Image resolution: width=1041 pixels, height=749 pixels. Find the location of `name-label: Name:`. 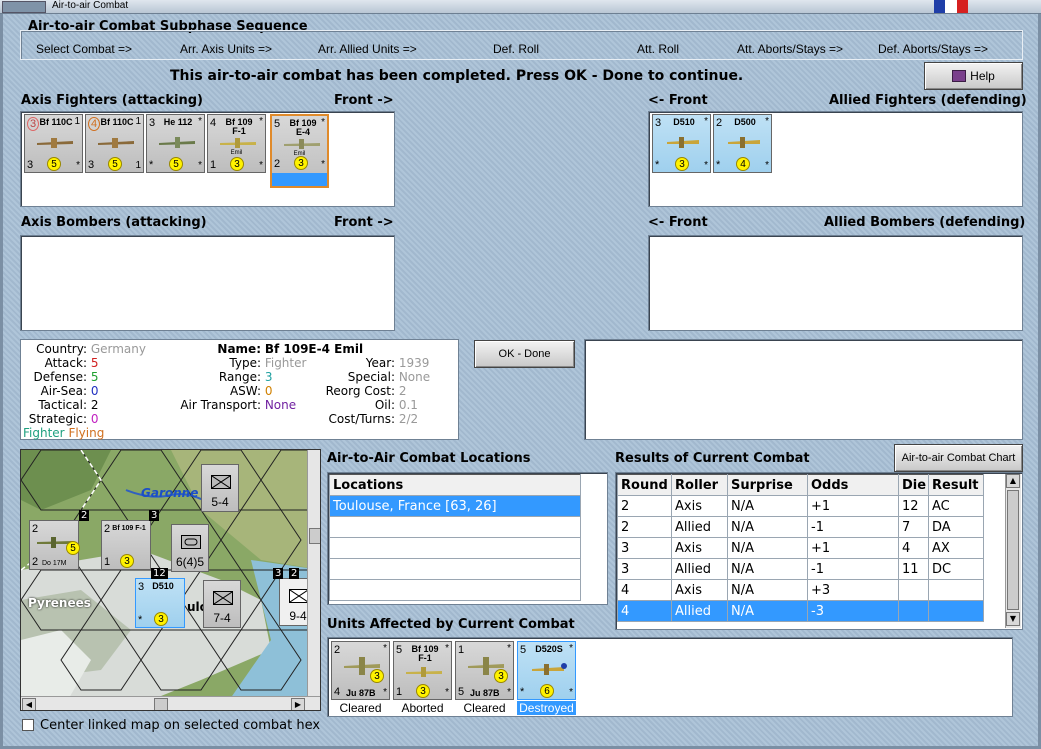

name-label: Name: is located at coordinates (239, 349).